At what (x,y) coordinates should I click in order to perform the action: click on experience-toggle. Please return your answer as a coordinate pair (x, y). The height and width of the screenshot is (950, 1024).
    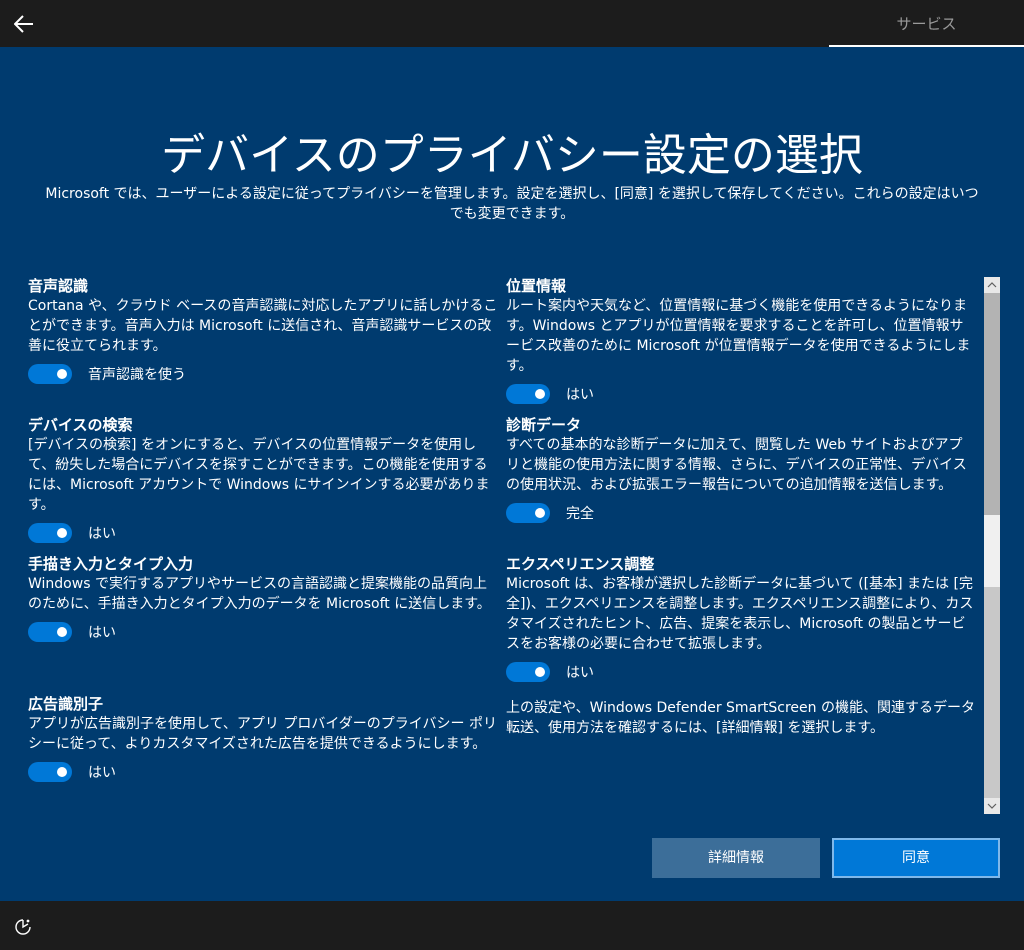
    Looking at the image, I should click on (528, 672).